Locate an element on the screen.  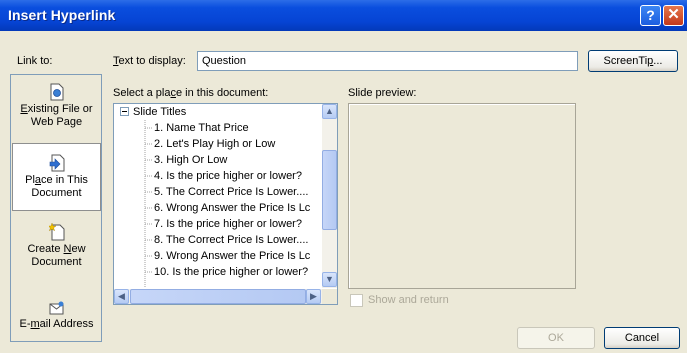
sidebar-item-place-in-document: Place in This Document is located at coordinates (56, 177).